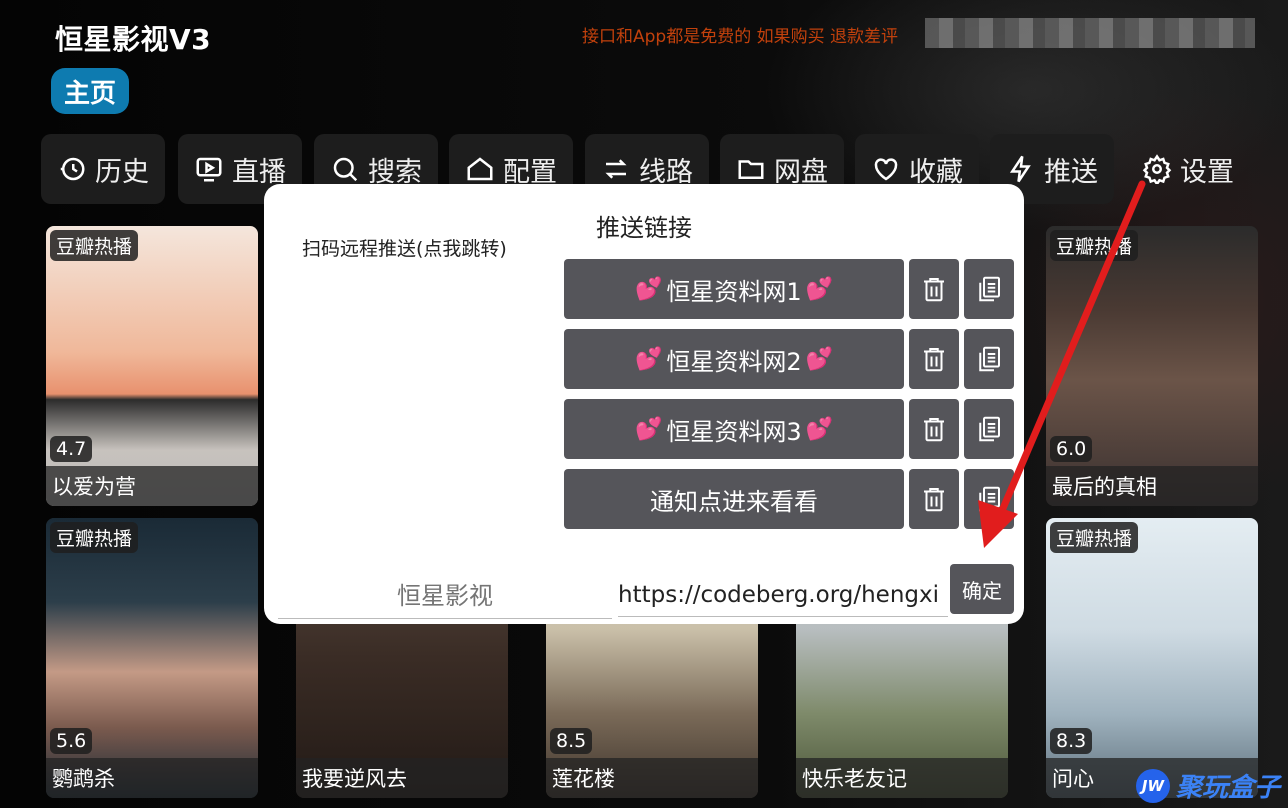 Image resolution: width=1288 pixels, height=808 pixels. What do you see at coordinates (740, 37) in the screenshot?
I see `notice-text: 接口和App都是免费的 如果购买 退款差评` at bounding box center [740, 37].